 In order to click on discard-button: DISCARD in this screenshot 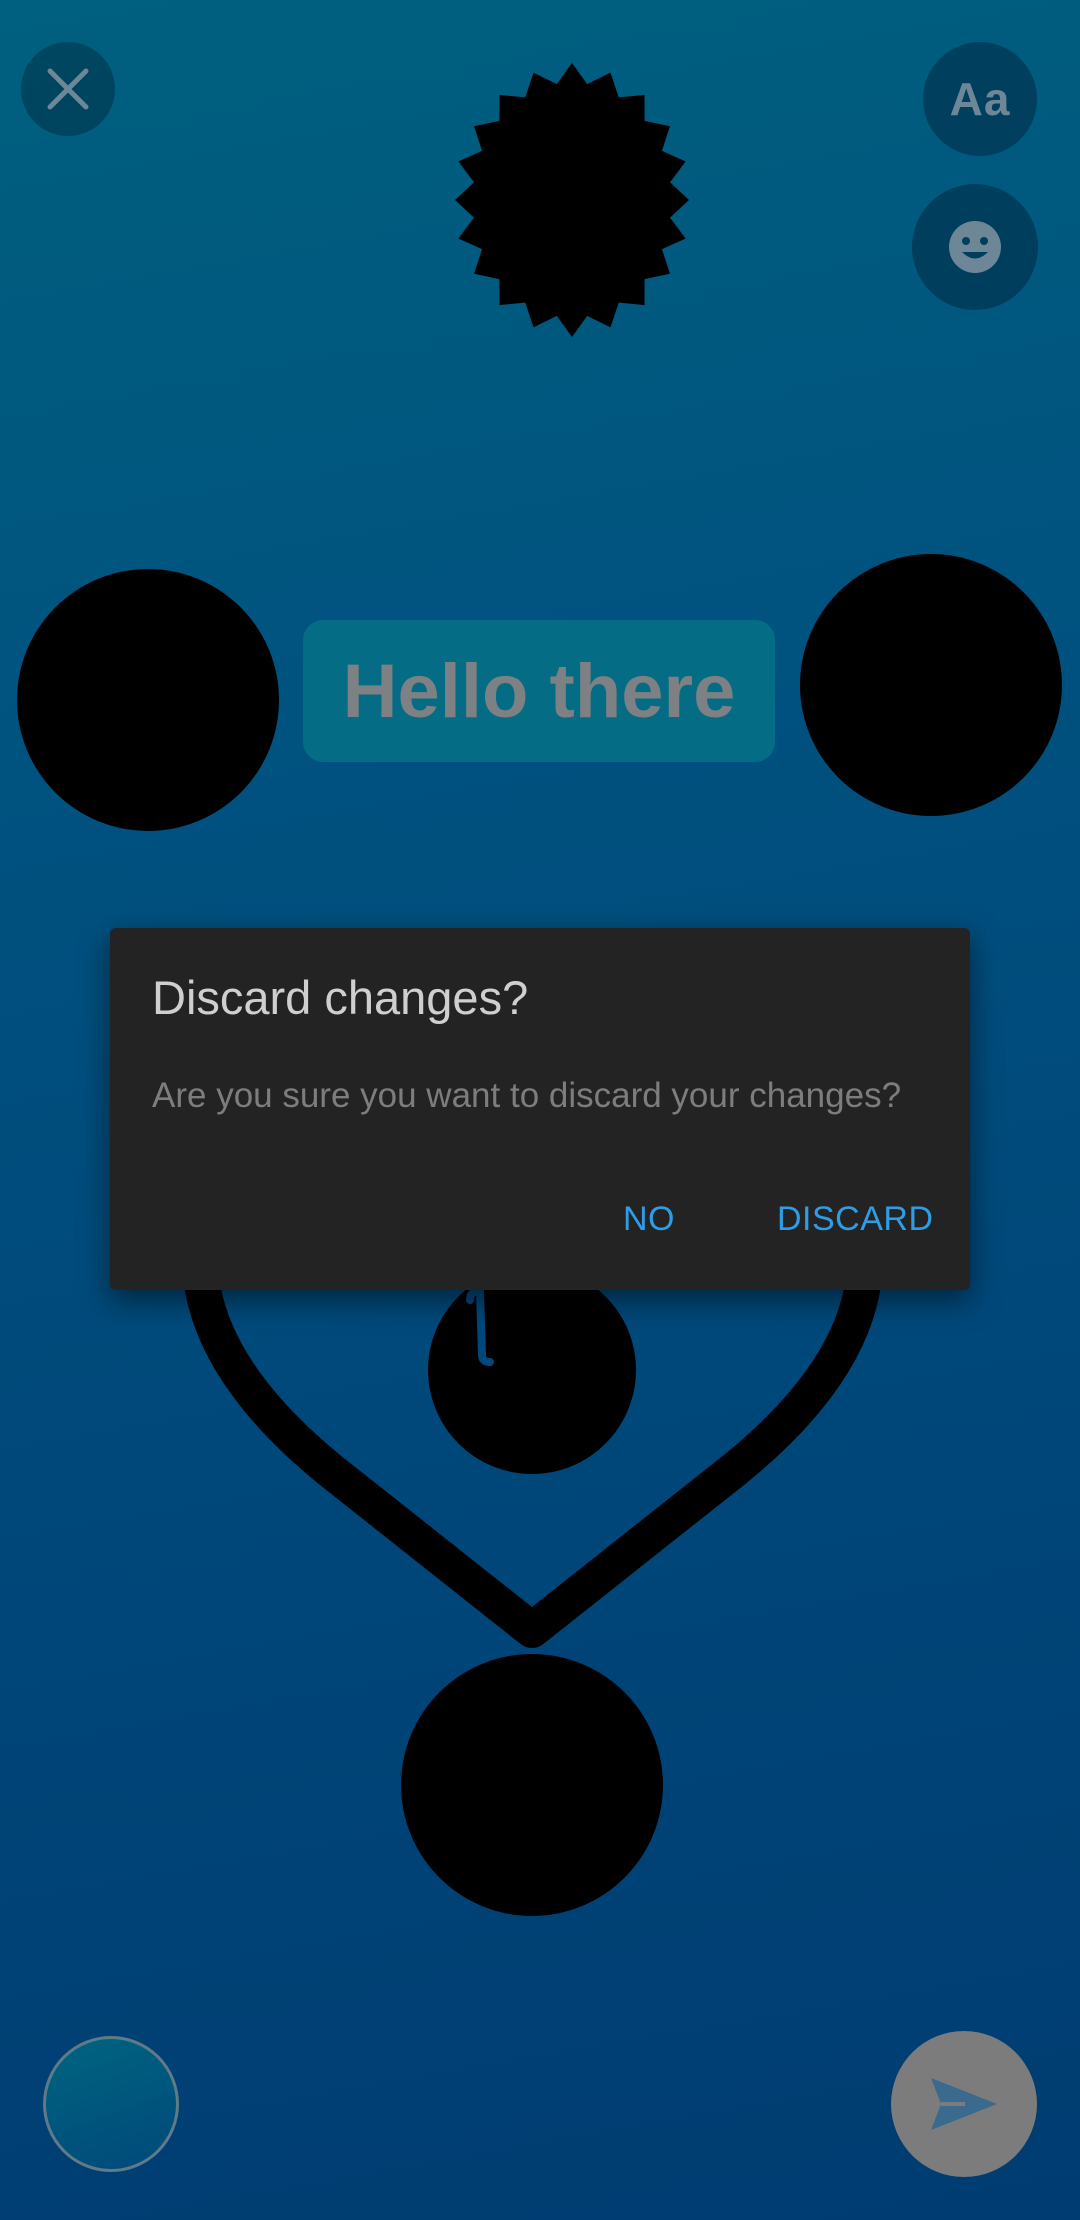, I will do `click(855, 1219)`.